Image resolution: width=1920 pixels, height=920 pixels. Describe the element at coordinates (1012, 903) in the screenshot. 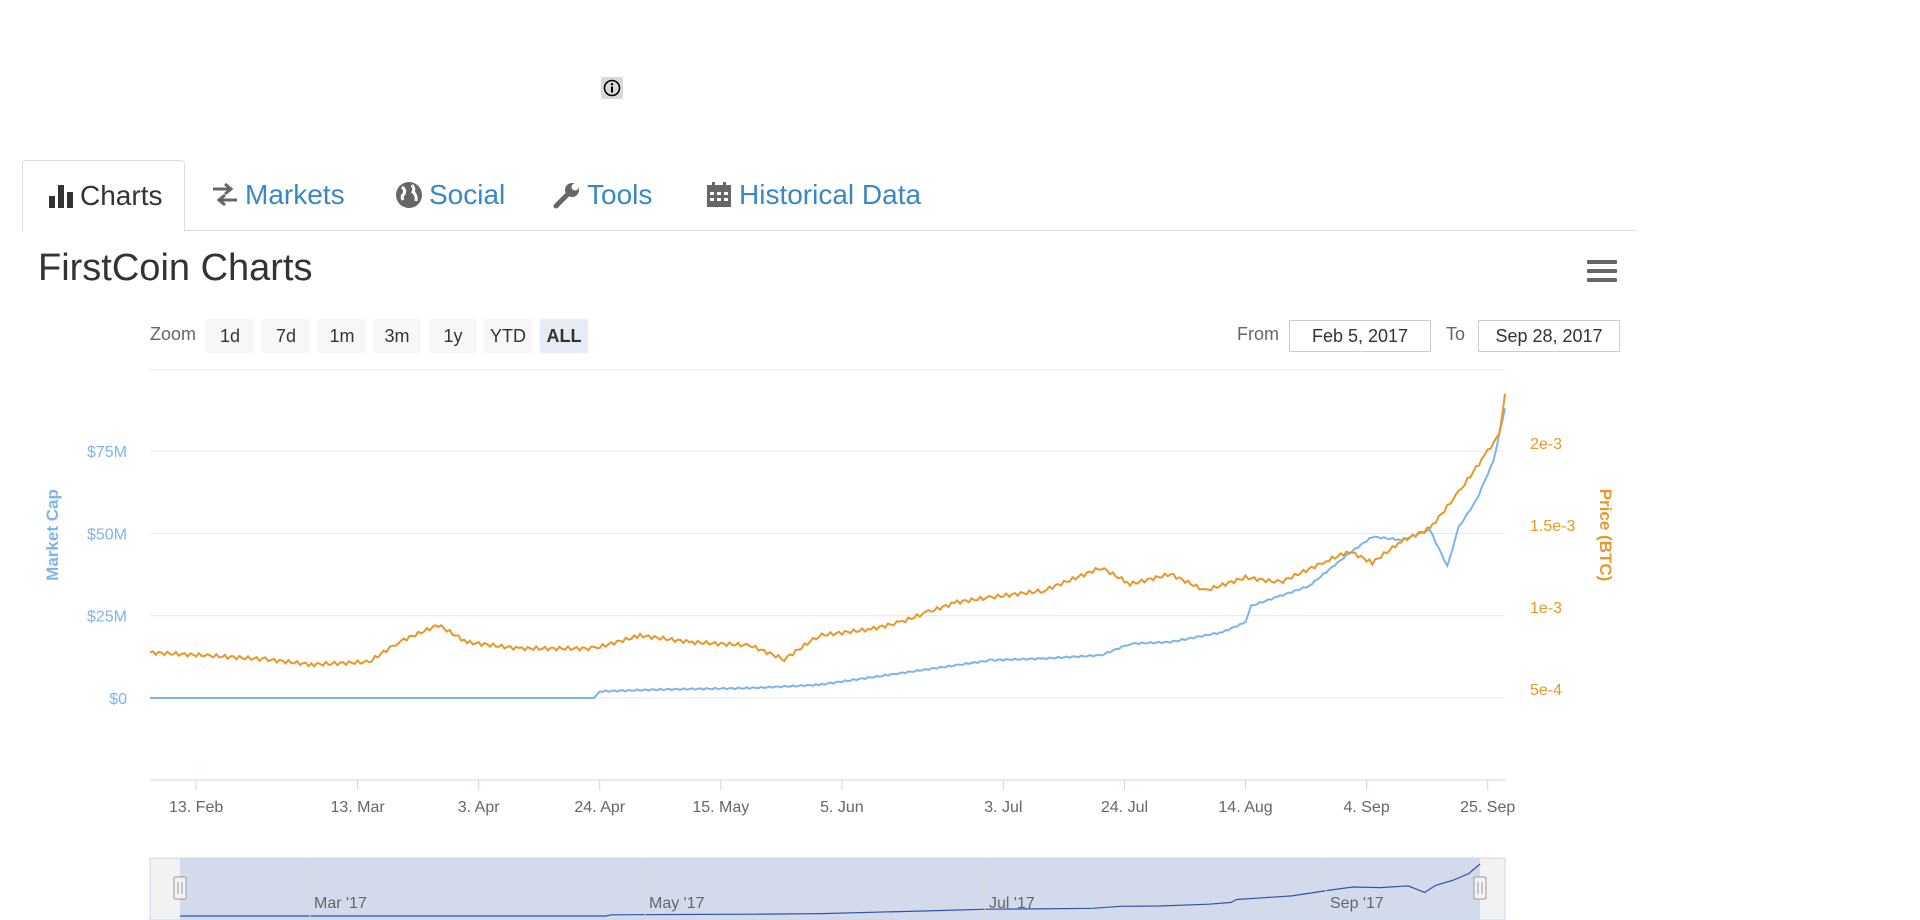

I see `navigator-date-label: Jul '17` at that location.